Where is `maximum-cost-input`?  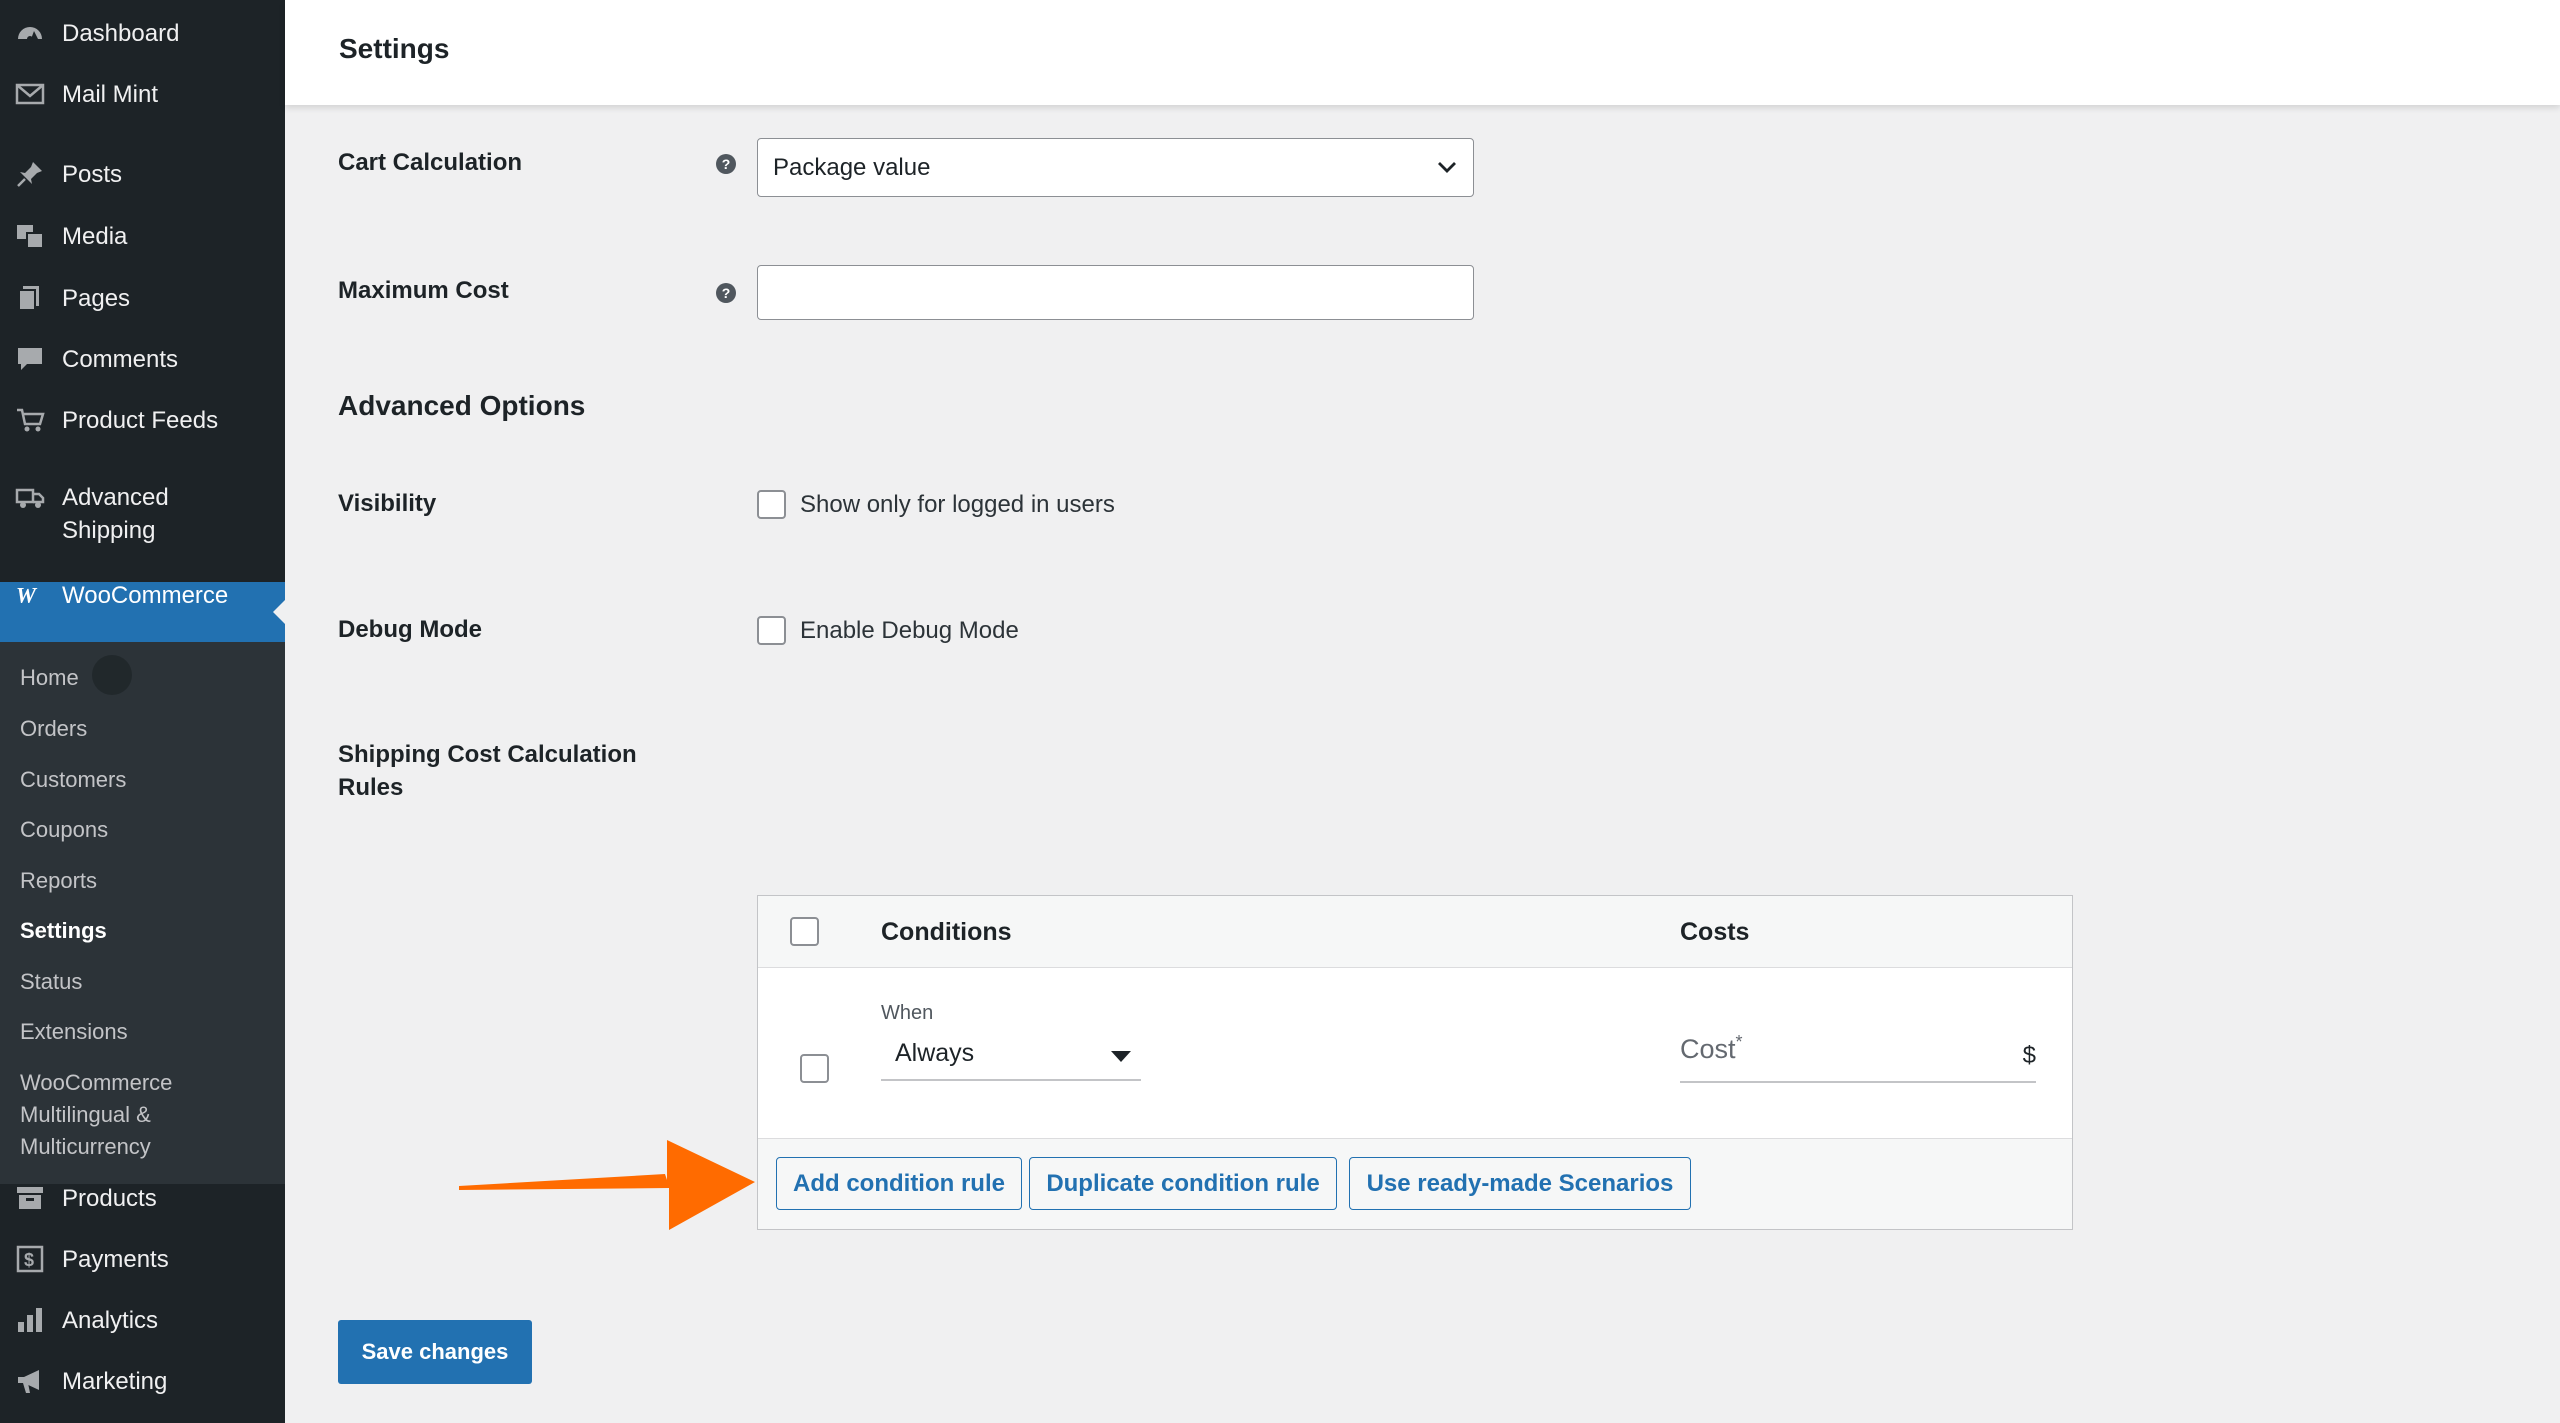 maximum-cost-input is located at coordinates (1115, 292).